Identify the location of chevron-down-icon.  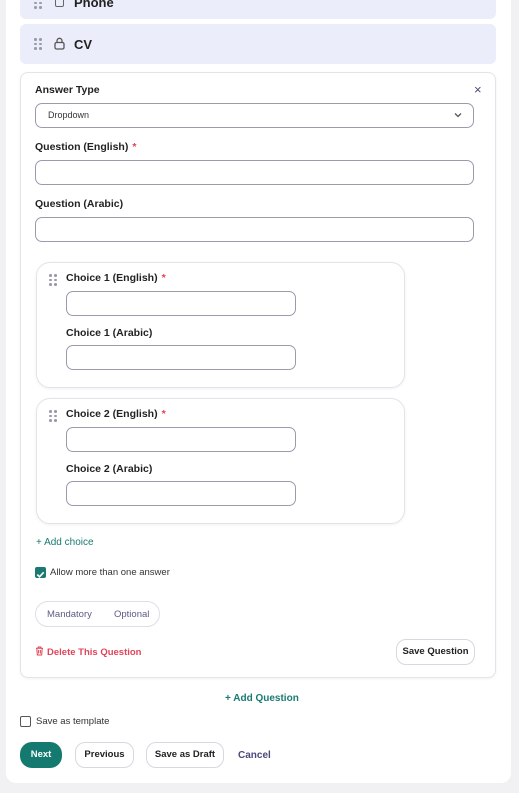
(458, 115).